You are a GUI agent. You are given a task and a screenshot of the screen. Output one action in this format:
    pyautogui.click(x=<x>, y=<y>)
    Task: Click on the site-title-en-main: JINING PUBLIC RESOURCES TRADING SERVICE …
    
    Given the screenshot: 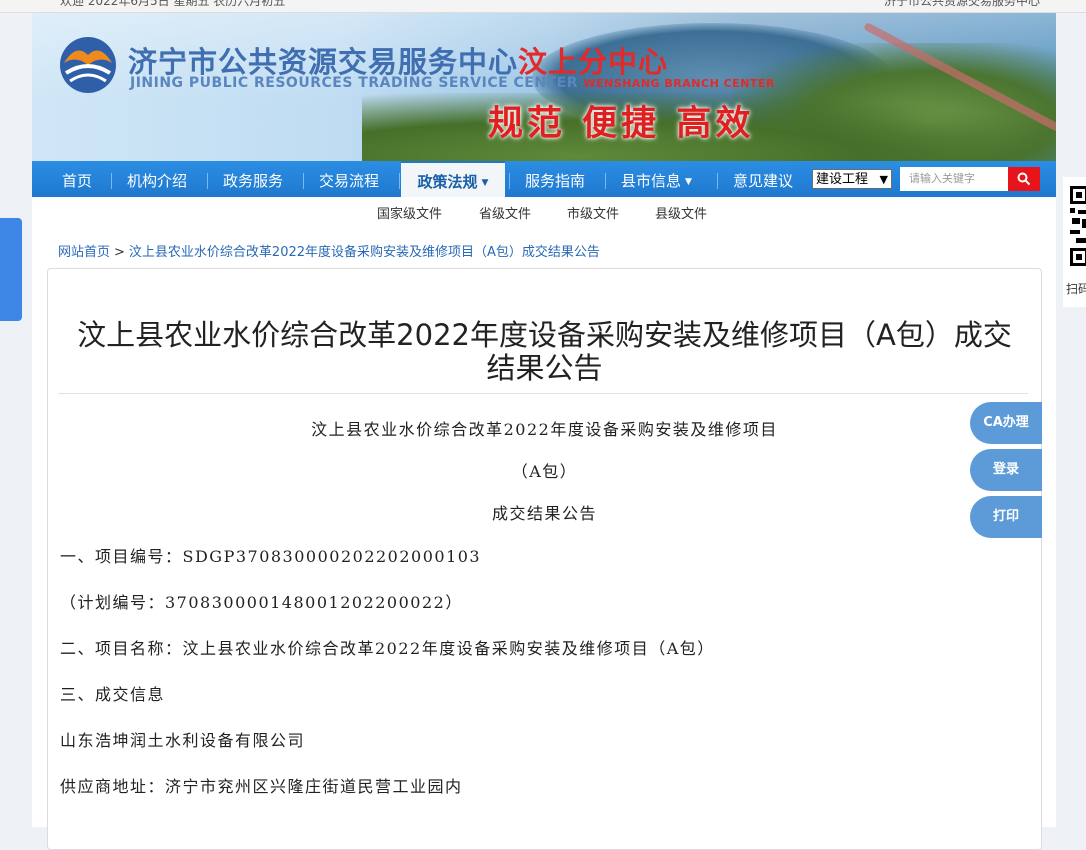 What is the action you would take?
    pyautogui.click(x=354, y=83)
    